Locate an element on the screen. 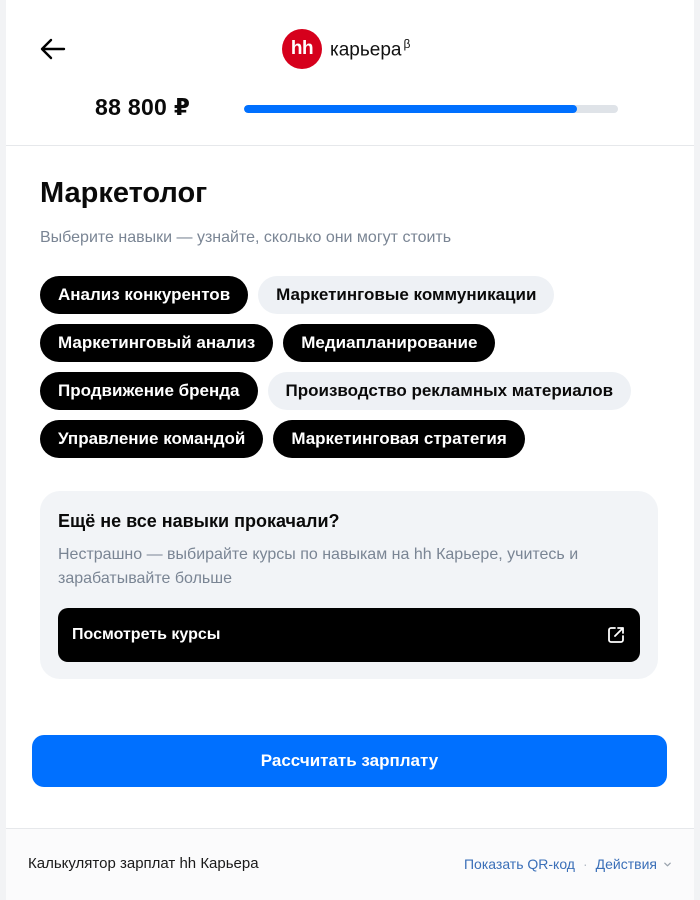 The width and height of the screenshot is (700, 900). skill-chip: Медиапланирование is located at coordinates (389, 343).